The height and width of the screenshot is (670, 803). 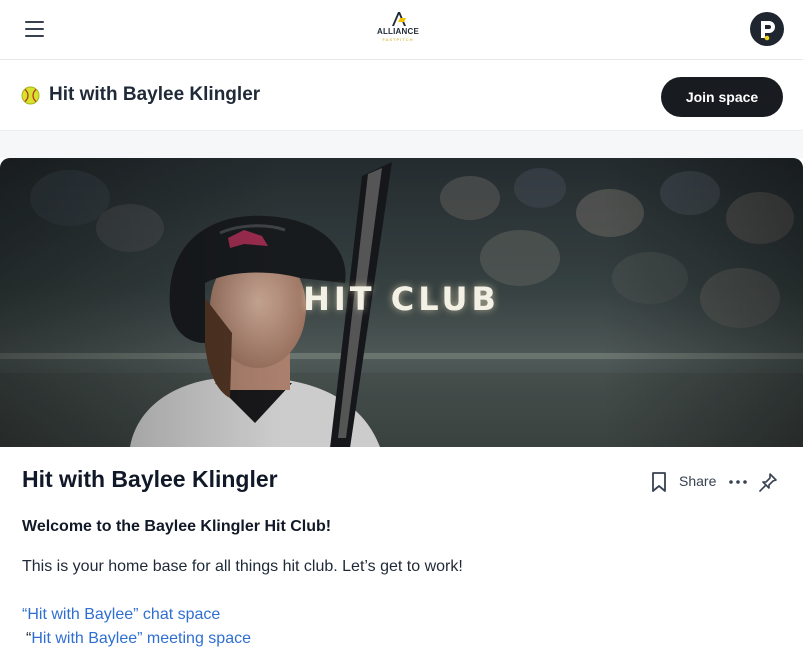 What do you see at coordinates (398, 31) in the screenshot?
I see `logo-text: ALLIANCE` at bounding box center [398, 31].